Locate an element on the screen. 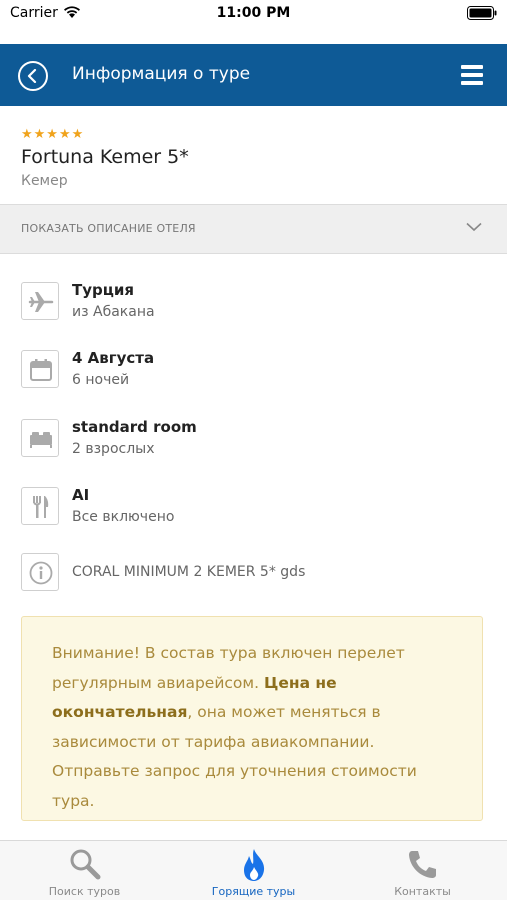  info-item-date: 4 Августа 6 ночей is located at coordinates (253, 378).